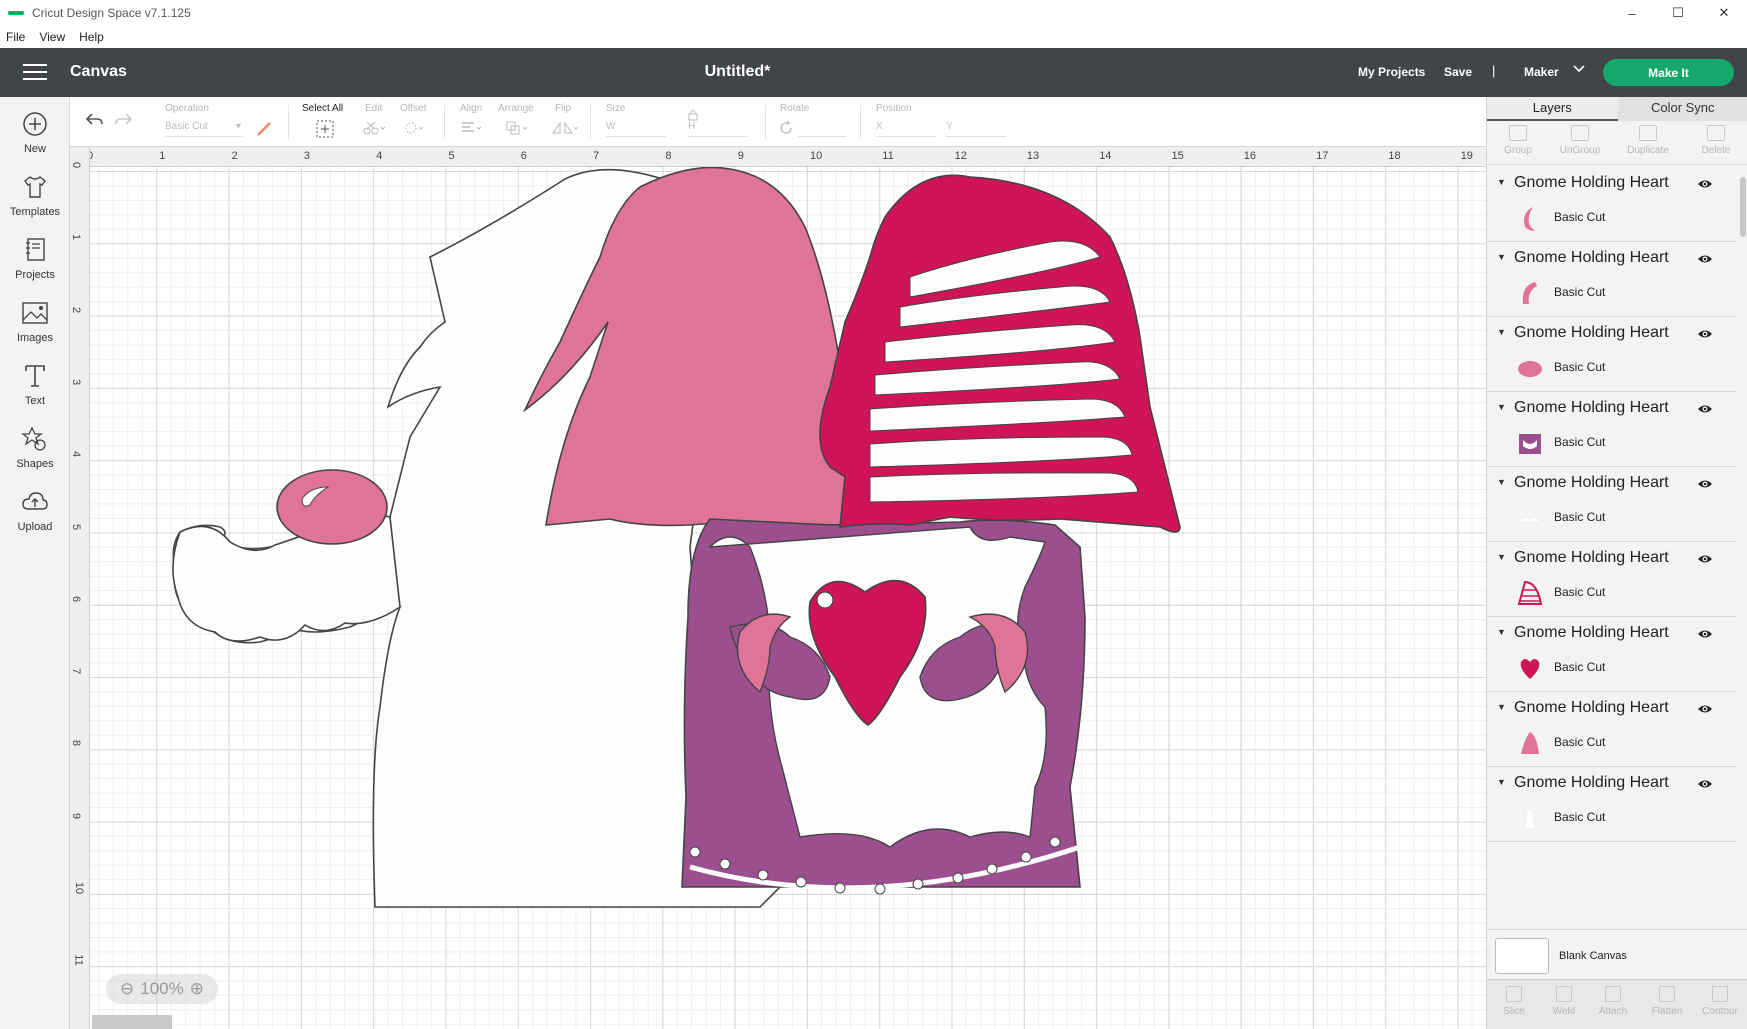 The width and height of the screenshot is (1747, 1029). Describe the element at coordinates (127, 989) in the screenshot. I see `zoom-out-icon: ⊖` at that location.